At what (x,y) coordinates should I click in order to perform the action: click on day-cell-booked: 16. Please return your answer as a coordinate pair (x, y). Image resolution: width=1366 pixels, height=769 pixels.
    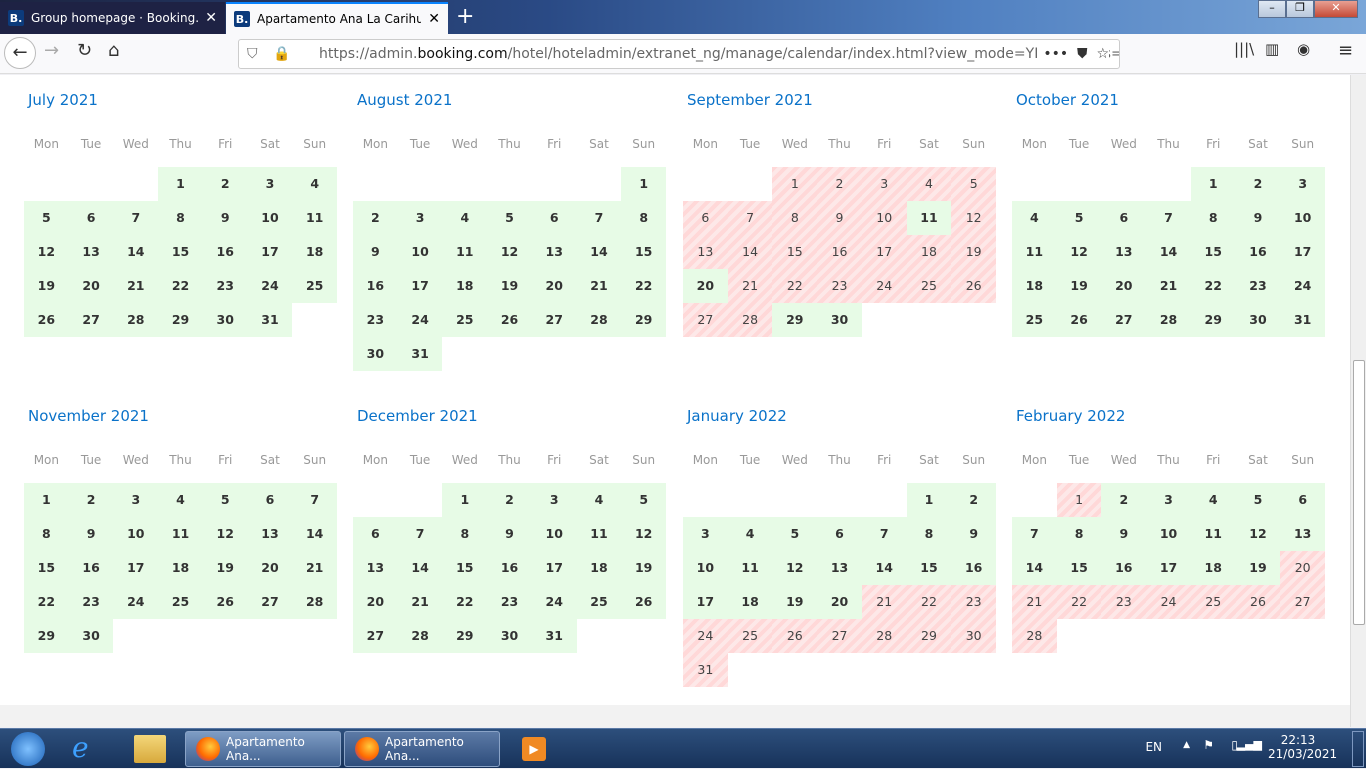
    Looking at the image, I should click on (839, 252).